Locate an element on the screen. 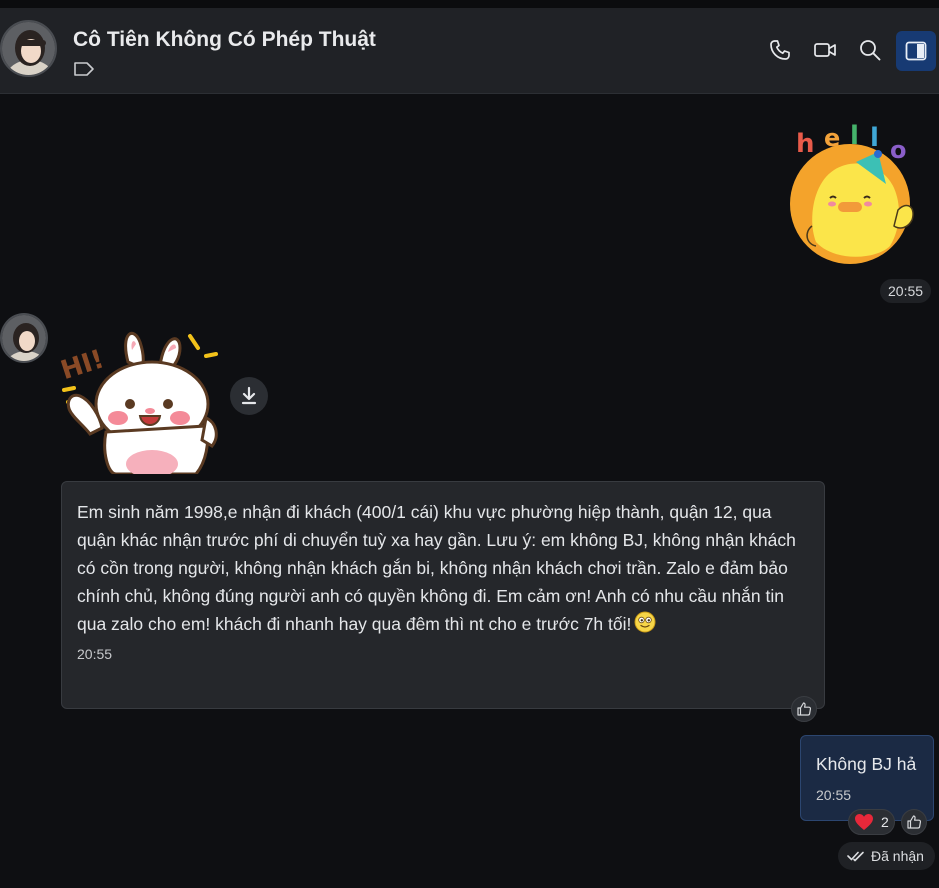  toggle-side-panel-button is located at coordinates (916, 51).